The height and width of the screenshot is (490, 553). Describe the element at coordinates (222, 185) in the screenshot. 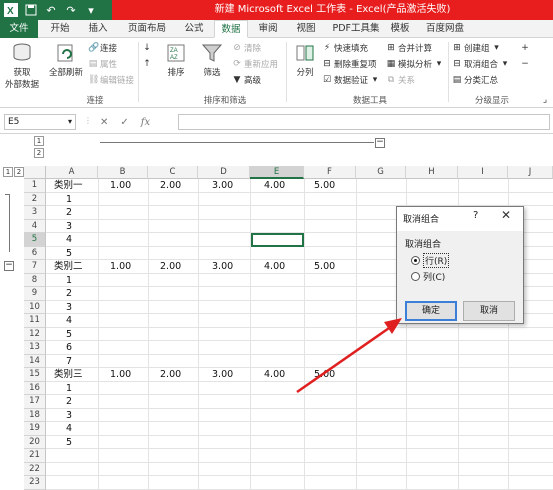

I see `cell-d1: 3.00` at that location.